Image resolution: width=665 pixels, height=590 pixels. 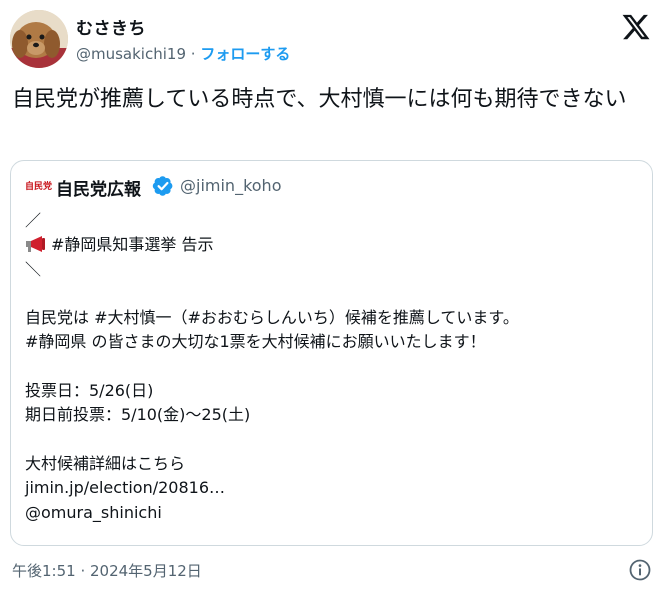 What do you see at coordinates (132, 244) in the screenshot?
I see `quote-hashtag-line: #静岡県知事選挙 告示` at bounding box center [132, 244].